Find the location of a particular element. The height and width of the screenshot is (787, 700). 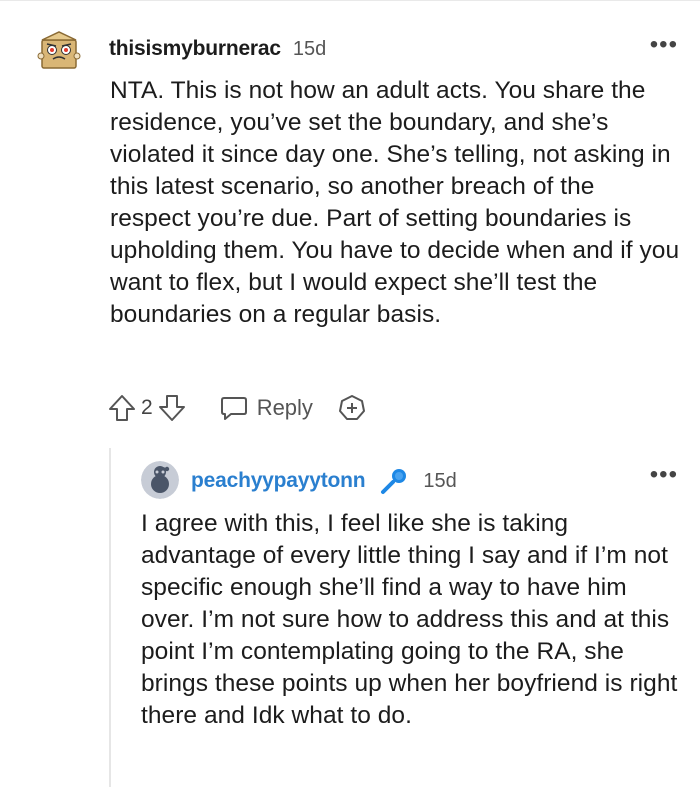

reply-avatar is located at coordinates (160, 480).